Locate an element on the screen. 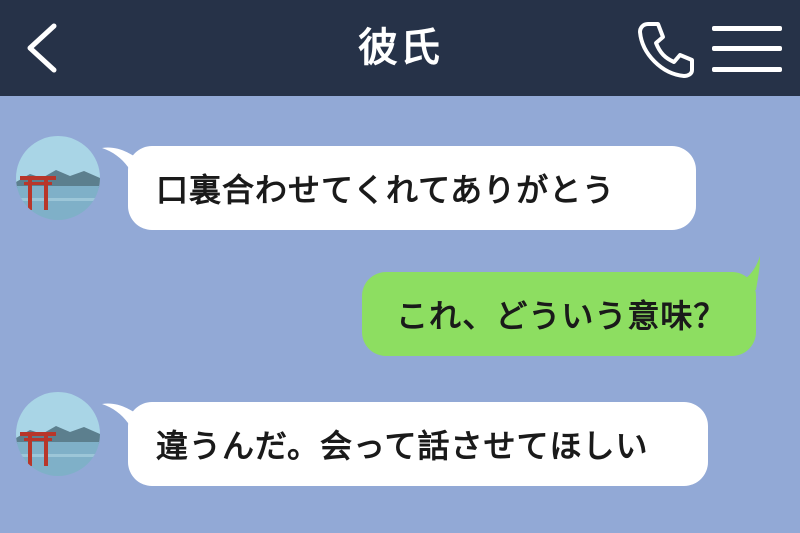 The height and width of the screenshot is (533, 800). message-bubble-sent: これ、どういう意味？ is located at coordinates (559, 314).